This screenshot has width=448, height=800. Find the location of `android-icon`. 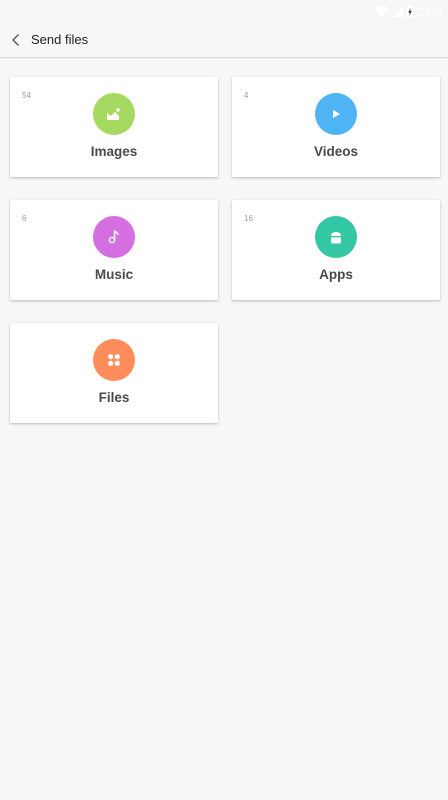

android-icon is located at coordinates (336, 237).